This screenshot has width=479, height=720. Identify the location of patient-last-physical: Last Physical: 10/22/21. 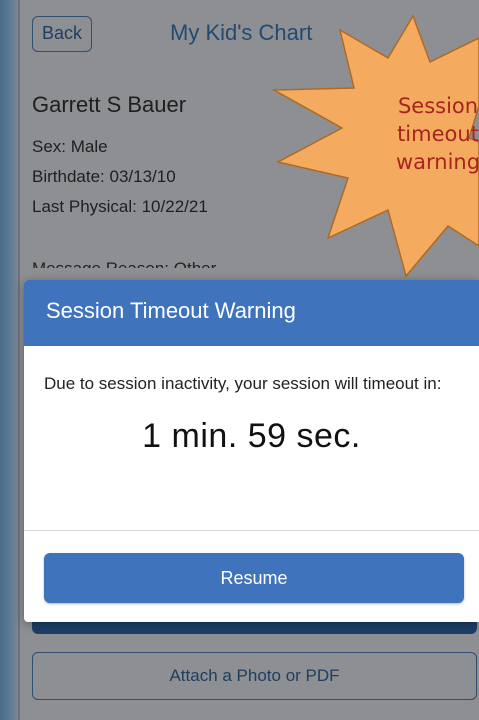
(120, 206).